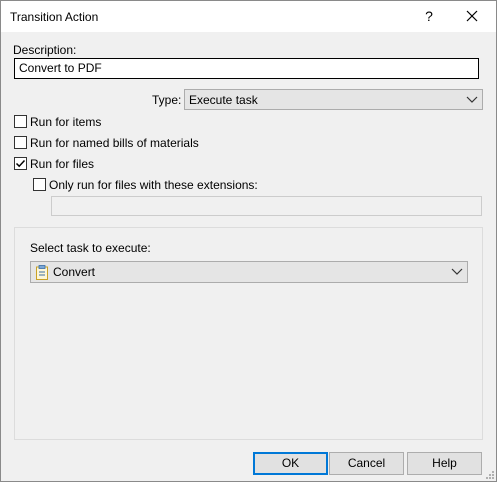 The image size is (497, 482). What do you see at coordinates (366, 463) in the screenshot?
I see `cancel-button: Cancel` at bounding box center [366, 463].